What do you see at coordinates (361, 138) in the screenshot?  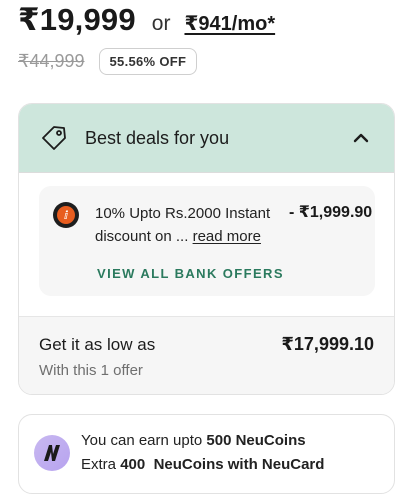 I see `chevron-up-icon` at bounding box center [361, 138].